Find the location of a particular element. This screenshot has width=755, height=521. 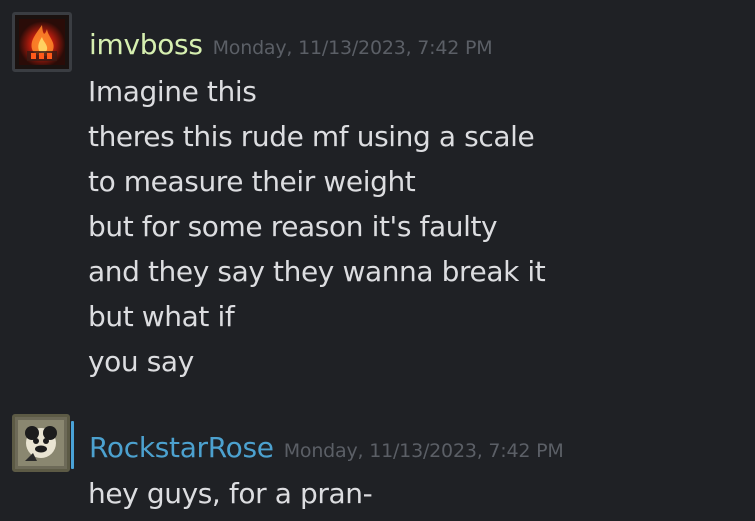

message-body: hey guys, for a pran- is located at coordinates (230, 497).